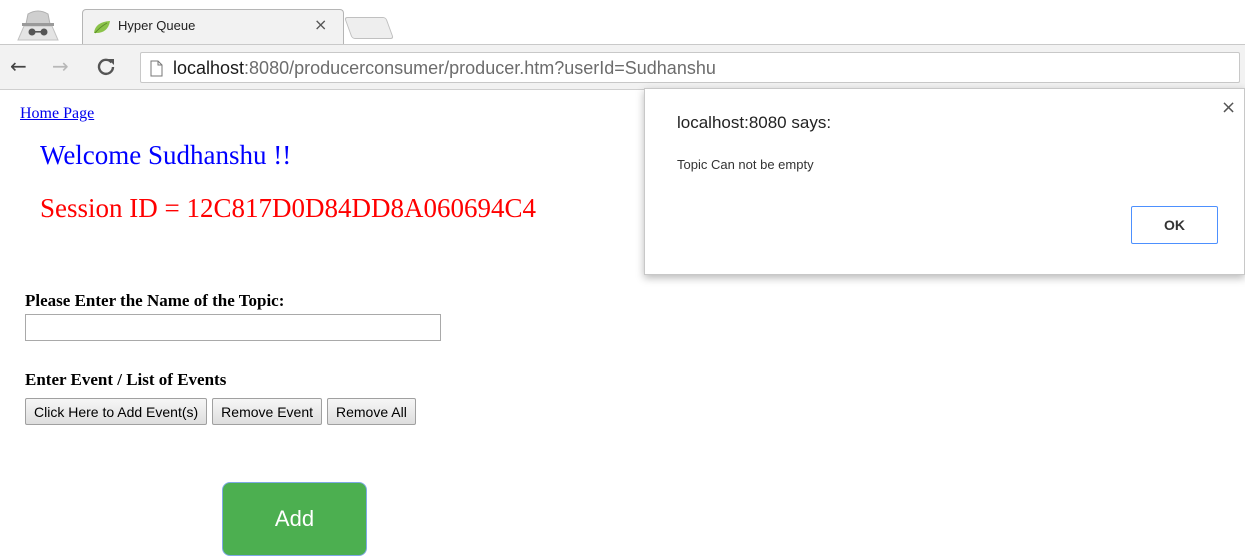 The height and width of the screenshot is (556, 1245). Describe the element at coordinates (60, 66) in the screenshot. I see `forward-arrow-icon: →` at that location.